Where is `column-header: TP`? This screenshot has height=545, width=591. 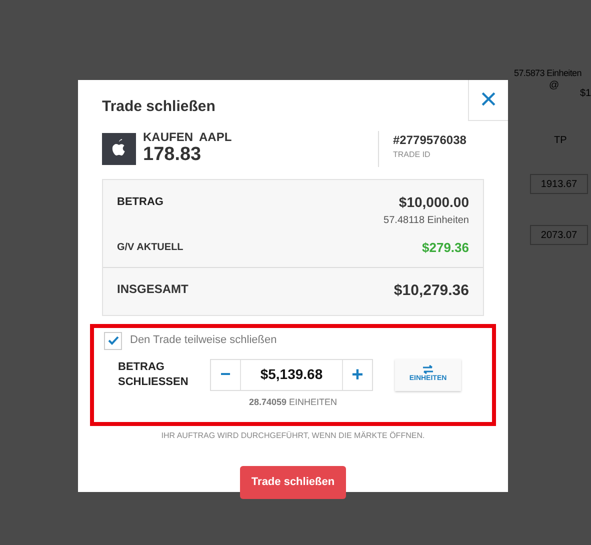 column-header: TP is located at coordinates (560, 141).